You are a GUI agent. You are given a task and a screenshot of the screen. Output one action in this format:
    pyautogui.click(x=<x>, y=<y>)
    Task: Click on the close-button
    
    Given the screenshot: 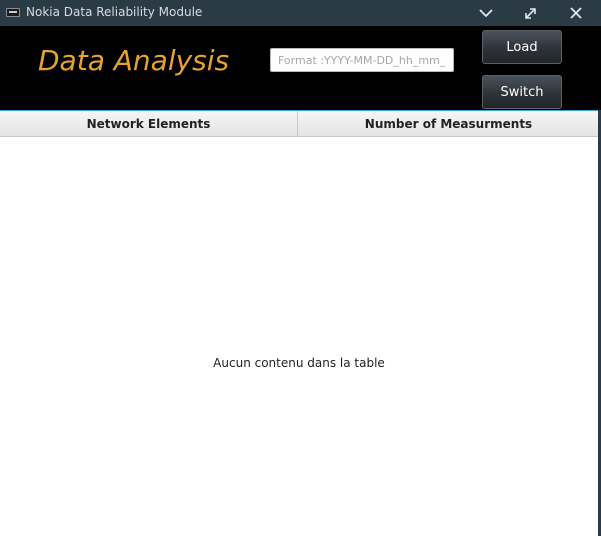 What is the action you would take?
    pyautogui.click(x=576, y=13)
    